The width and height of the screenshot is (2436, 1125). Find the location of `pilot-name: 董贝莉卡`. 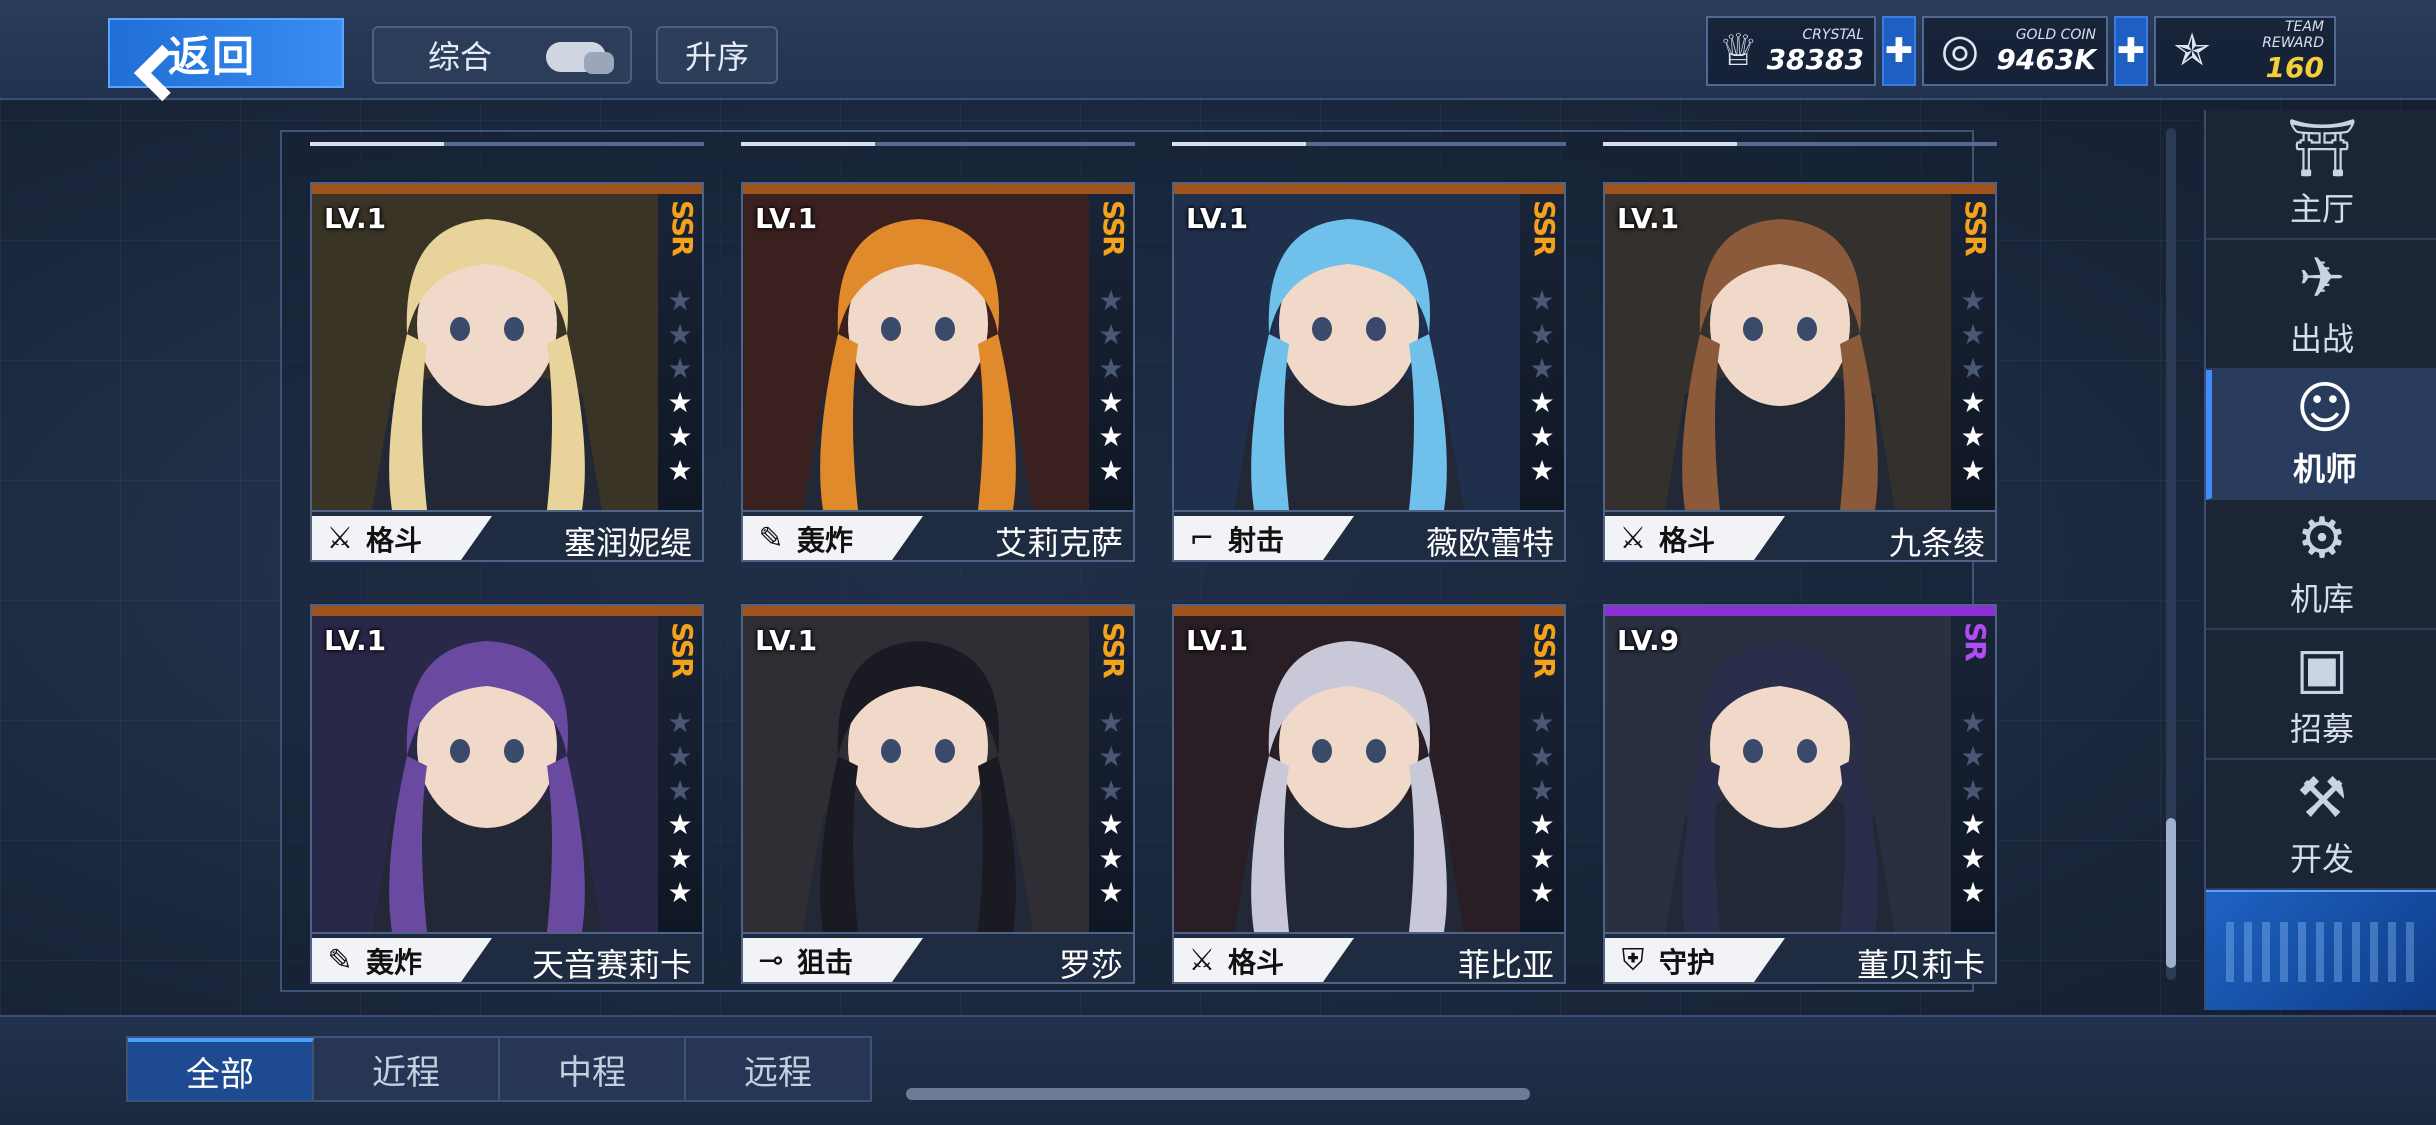

pilot-name: 董贝莉卡 is located at coordinates (1920, 965).